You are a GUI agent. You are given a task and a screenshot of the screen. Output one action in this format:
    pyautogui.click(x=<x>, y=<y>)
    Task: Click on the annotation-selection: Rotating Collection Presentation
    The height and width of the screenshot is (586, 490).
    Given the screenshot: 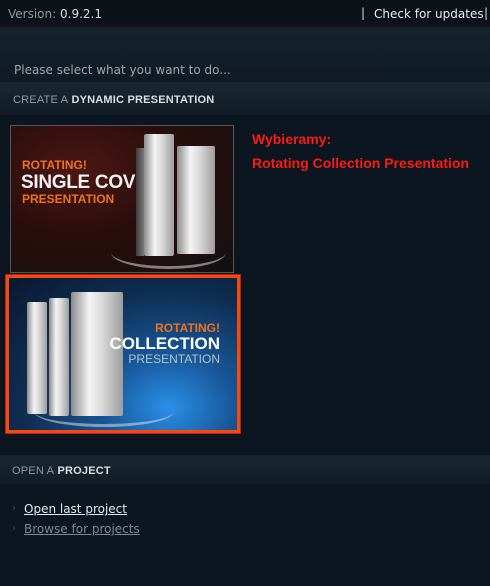 What is the action you would take?
    pyautogui.click(x=361, y=163)
    